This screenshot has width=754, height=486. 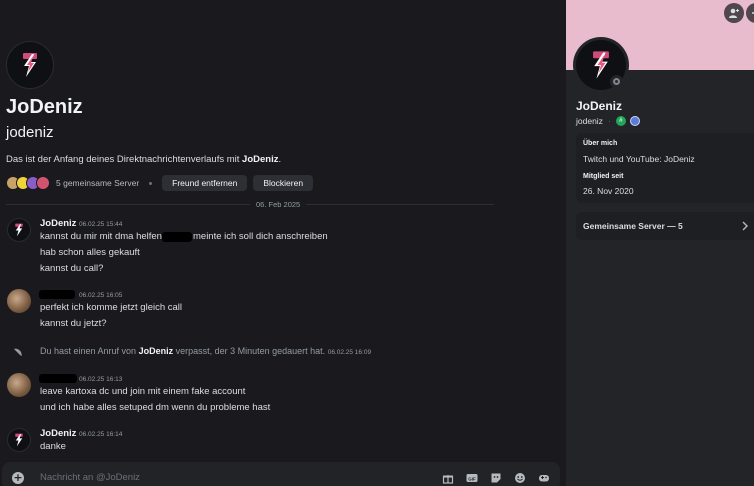 I want to click on profile-display-name: JoDeniz, so click(x=599, y=106).